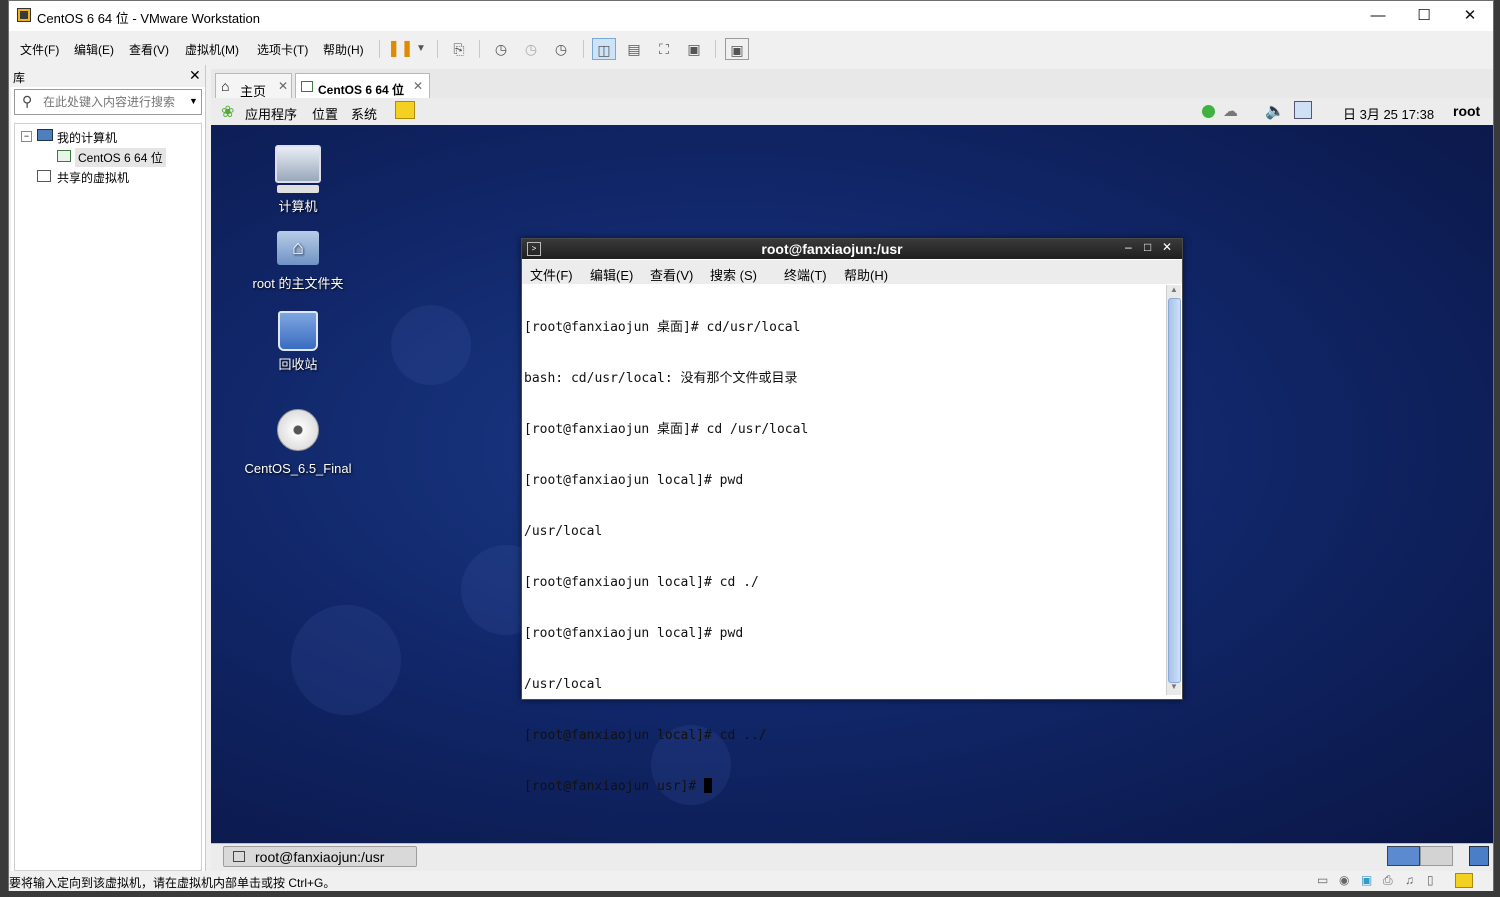 Image resolution: width=1500 pixels, height=897 pixels. What do you see at coordinates (1464, 880) in the screenshot?
I see `message-icon` at bounding box center [1464, 880].